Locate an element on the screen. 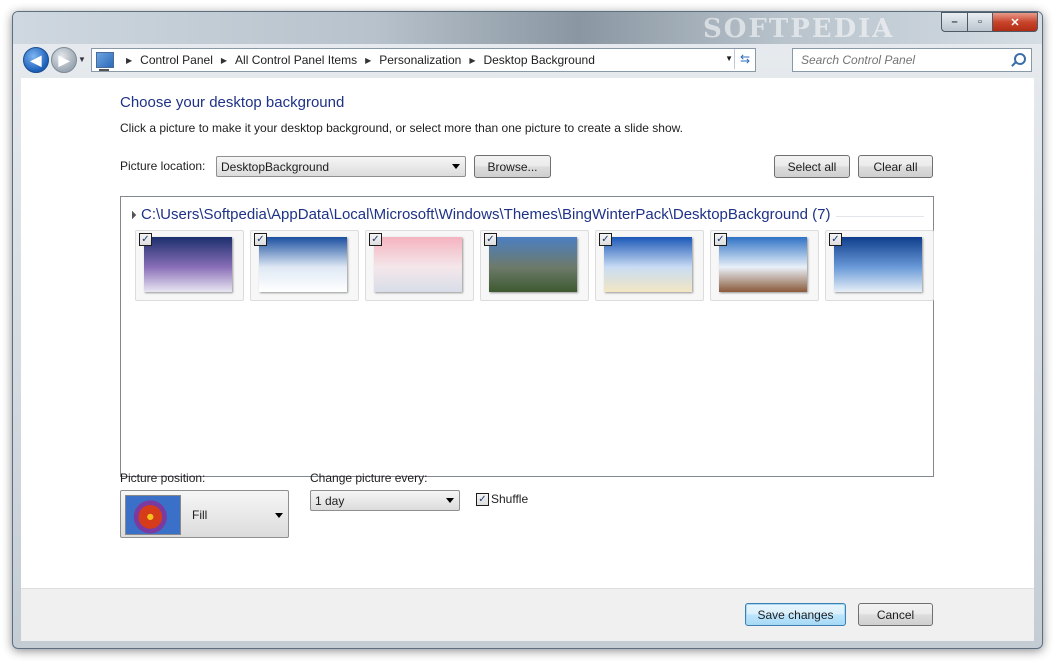  search-box is located at coordinates (912, 60).